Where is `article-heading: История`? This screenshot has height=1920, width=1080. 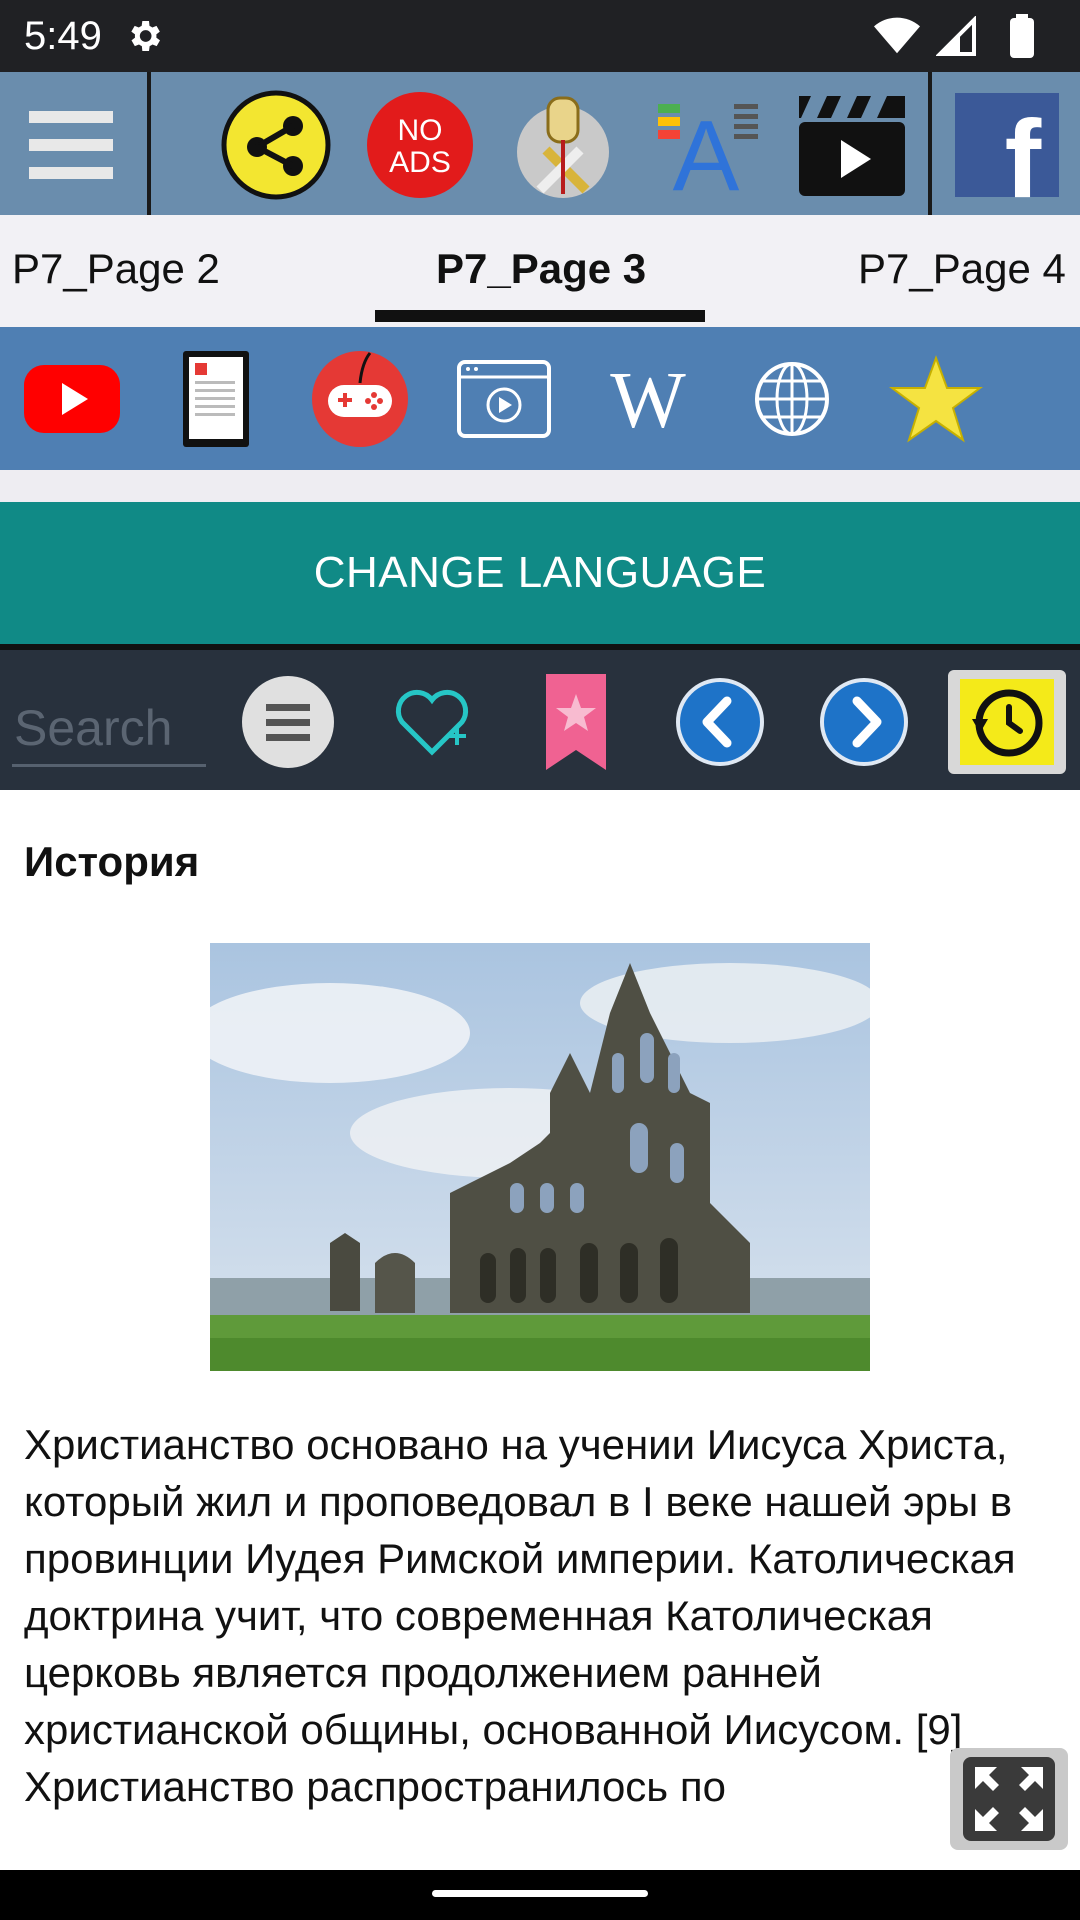 article-heading: История is located at coordinates (112, 861).